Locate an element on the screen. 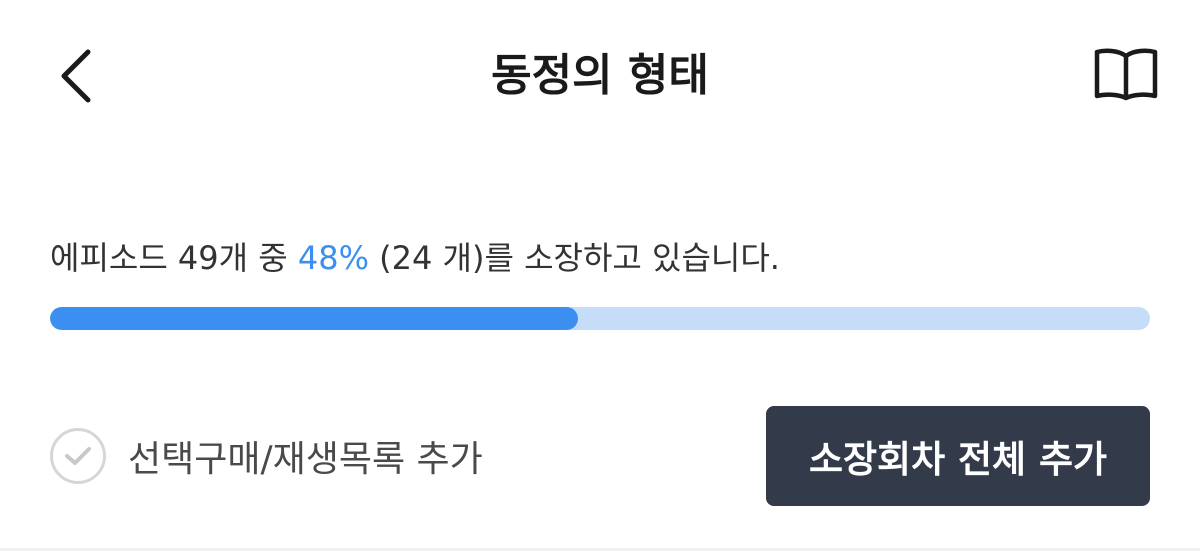 This screenshot has height=551, width=1200. ownership-percent: 48% is located at coordinates (333, 258).